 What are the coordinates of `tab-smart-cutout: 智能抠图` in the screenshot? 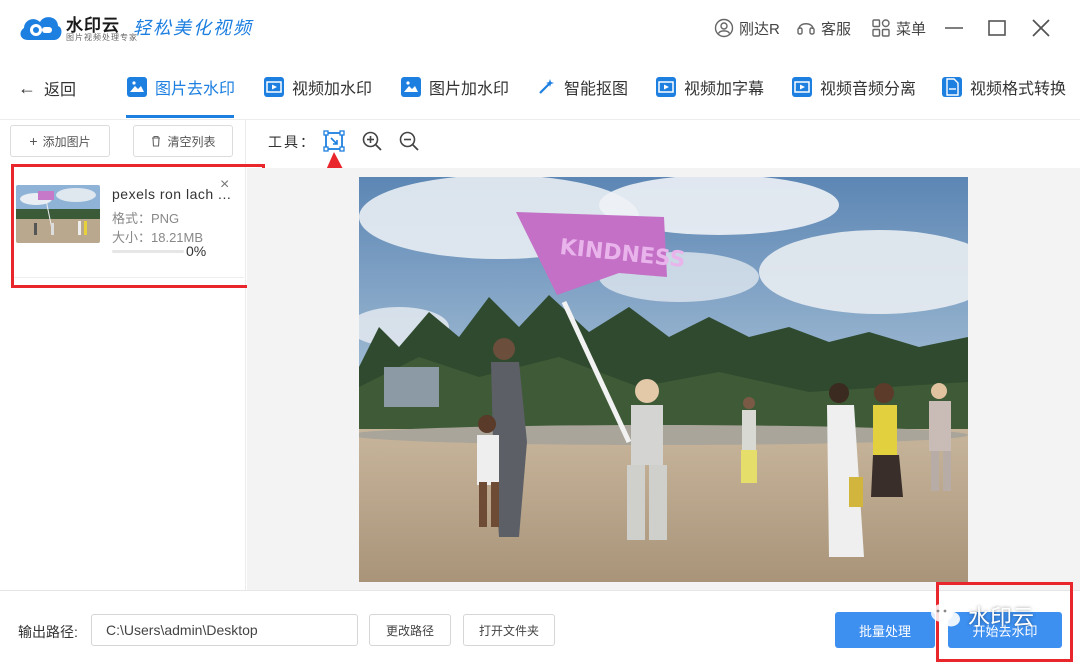 It's located at (582, 87).